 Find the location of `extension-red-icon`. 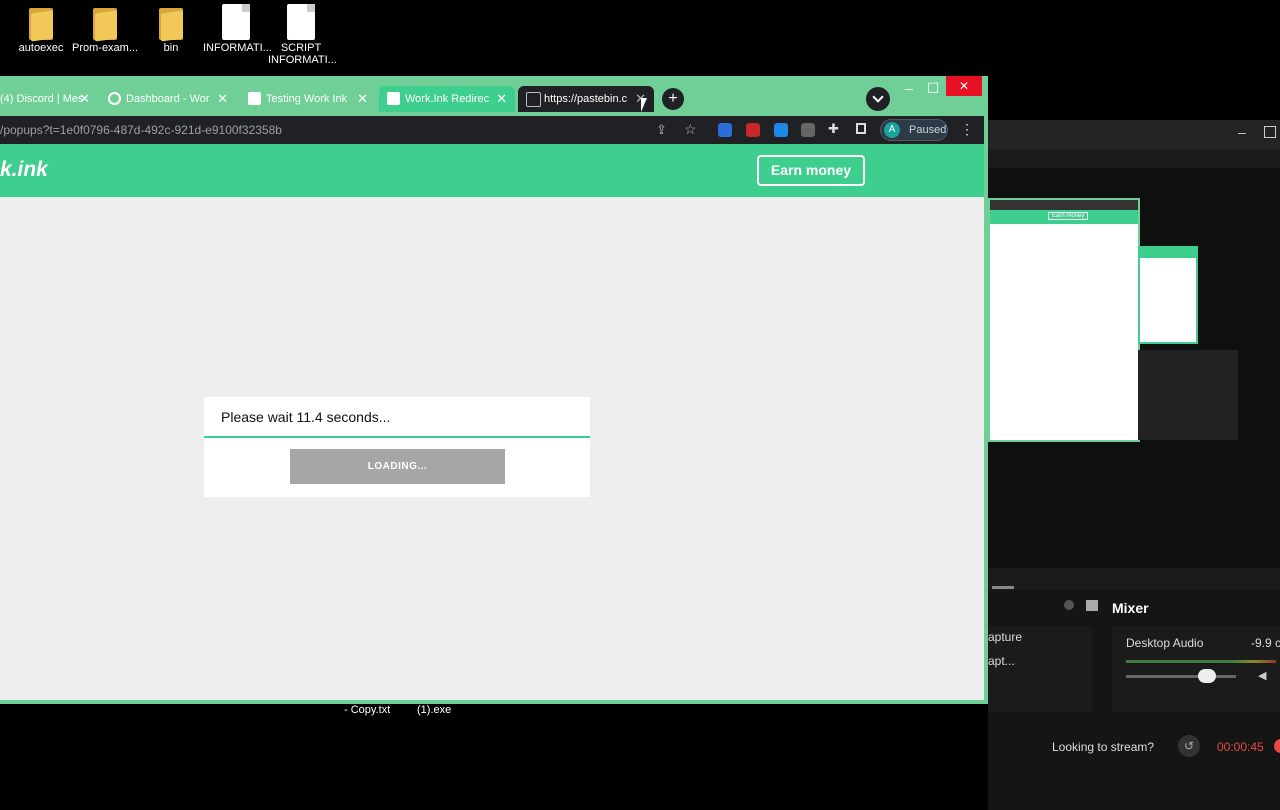

extension-red-icon is located at coordinates (753, 130).